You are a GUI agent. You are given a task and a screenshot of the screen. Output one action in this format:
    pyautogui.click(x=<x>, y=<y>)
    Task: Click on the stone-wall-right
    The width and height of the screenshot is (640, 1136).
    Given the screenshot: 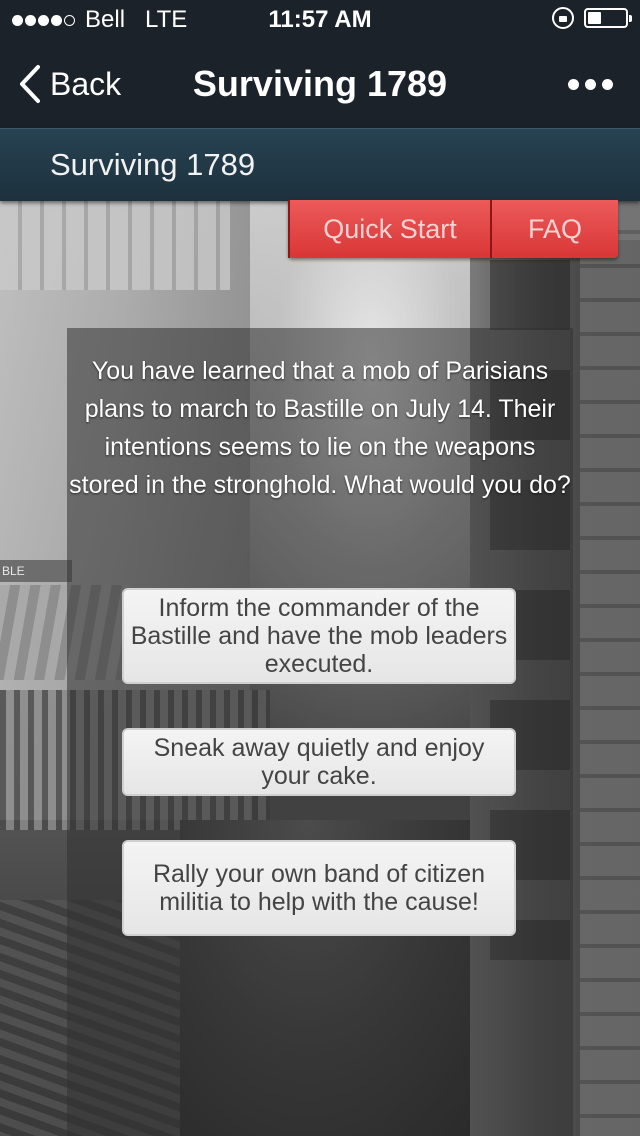 What is the action you would take?
    pyautogui.click(x=610, y=668)
    